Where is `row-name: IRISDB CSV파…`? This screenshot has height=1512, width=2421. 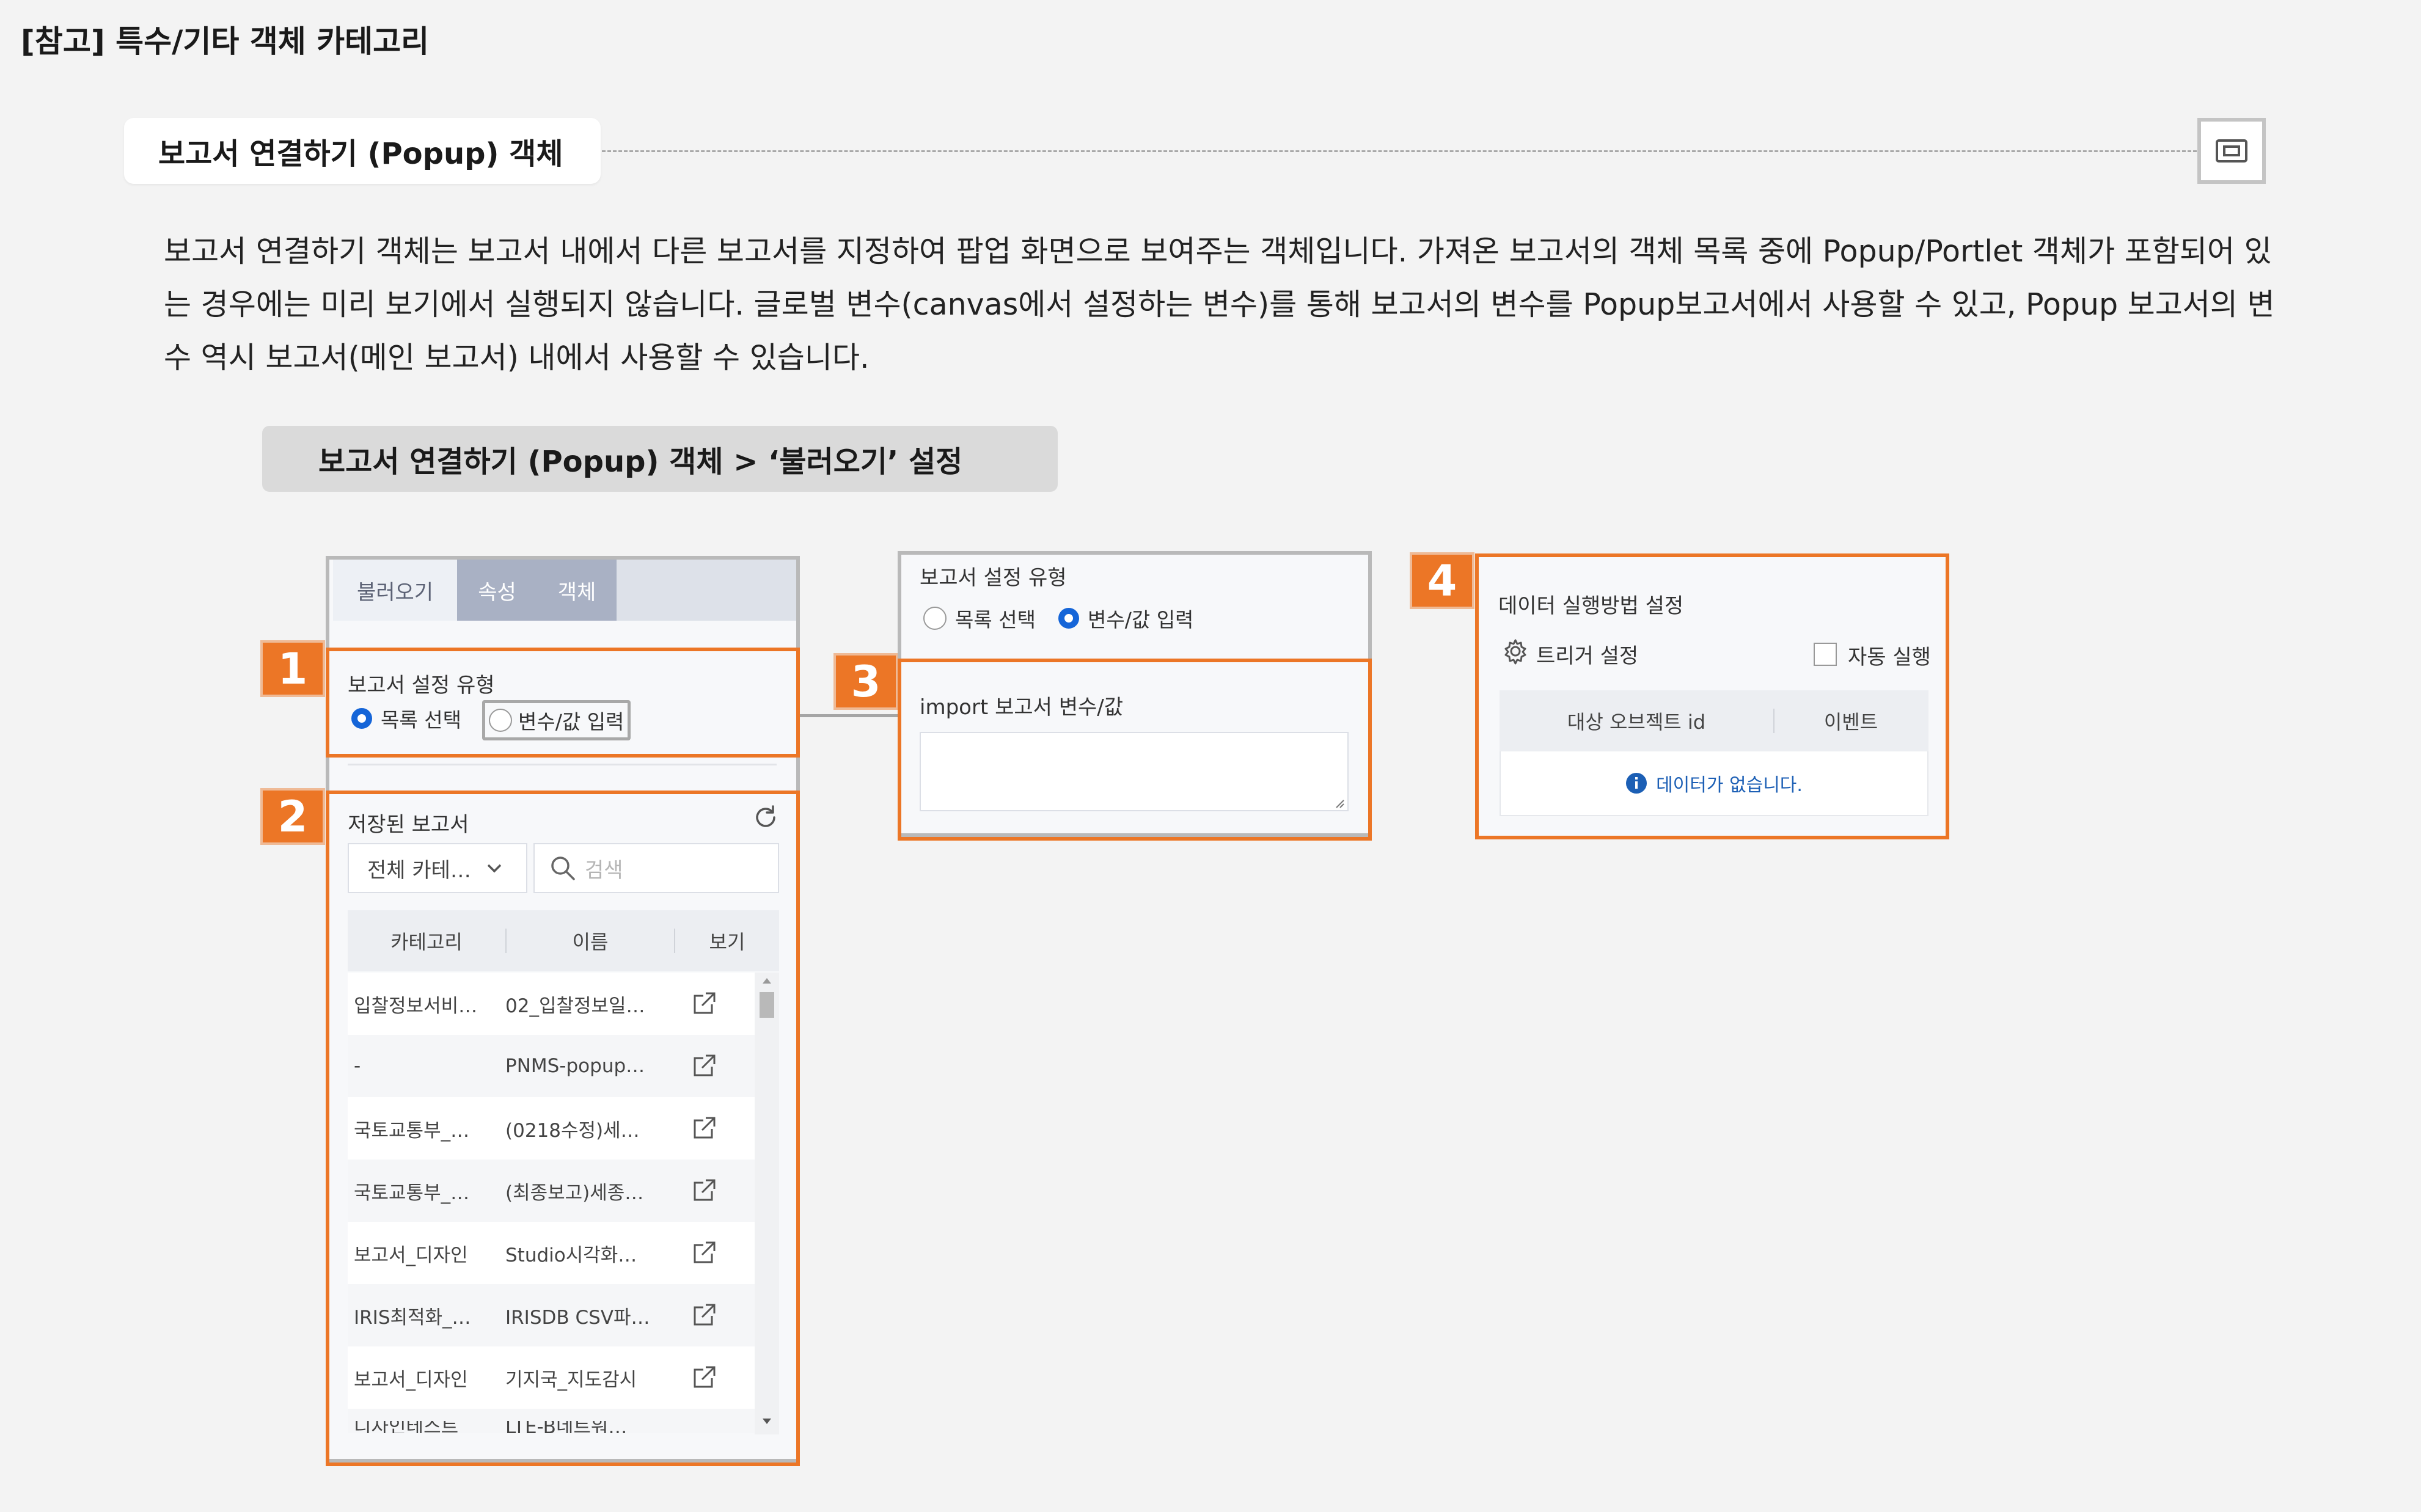 row-name: IRISDB CSV파… is located at coordinates (577, 1318).